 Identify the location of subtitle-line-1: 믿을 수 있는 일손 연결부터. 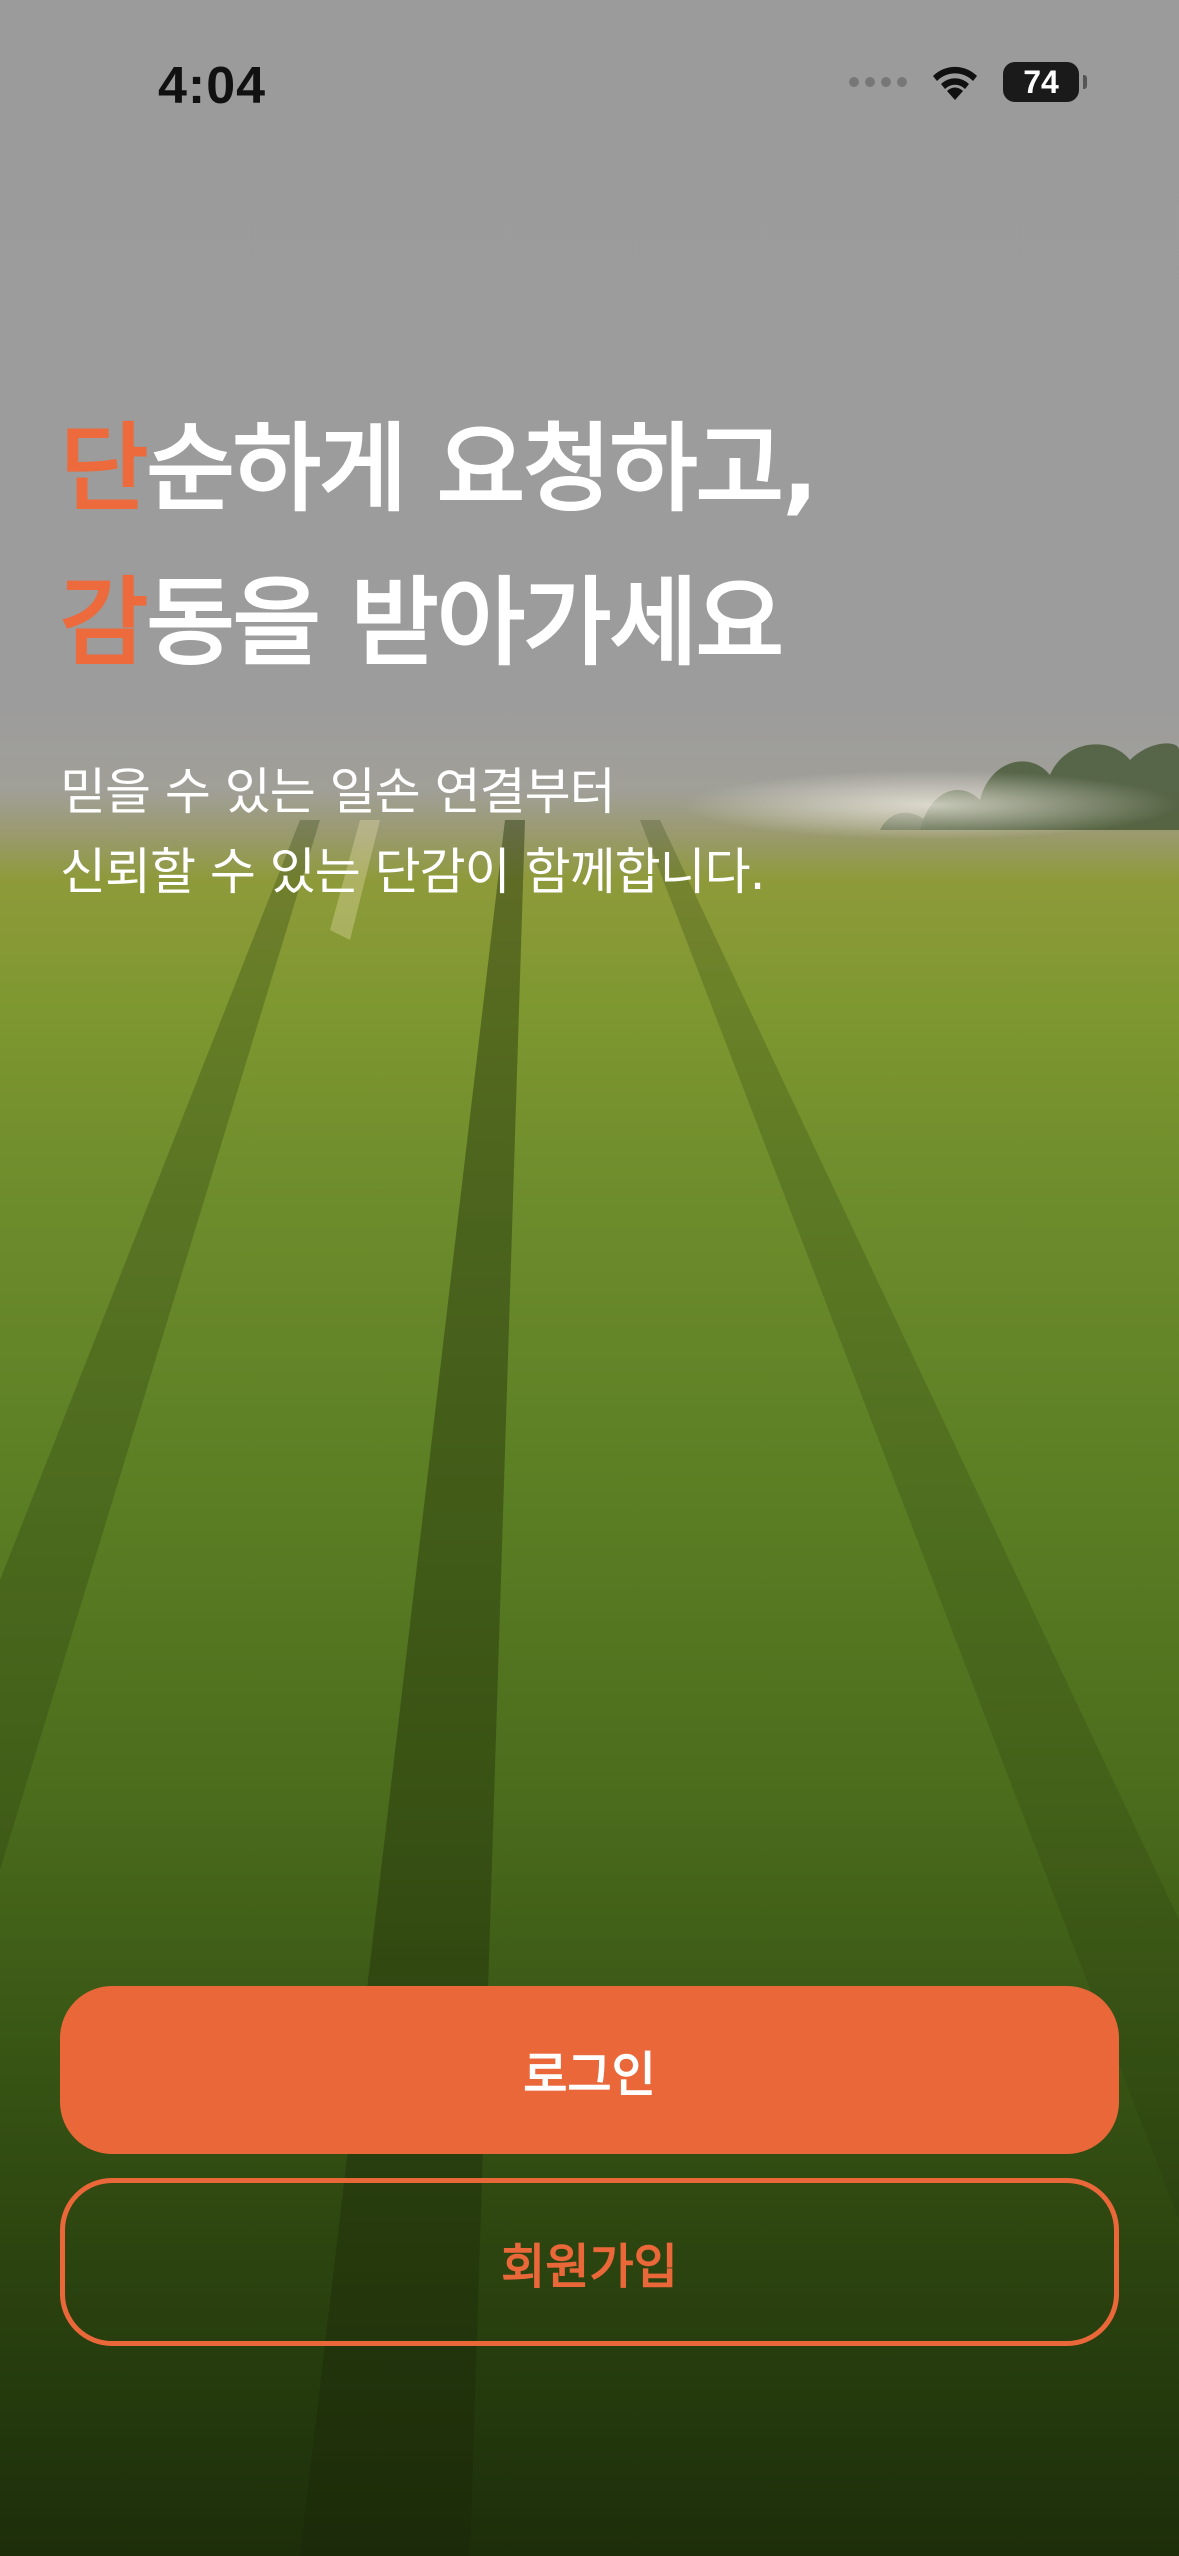
(338, 792).